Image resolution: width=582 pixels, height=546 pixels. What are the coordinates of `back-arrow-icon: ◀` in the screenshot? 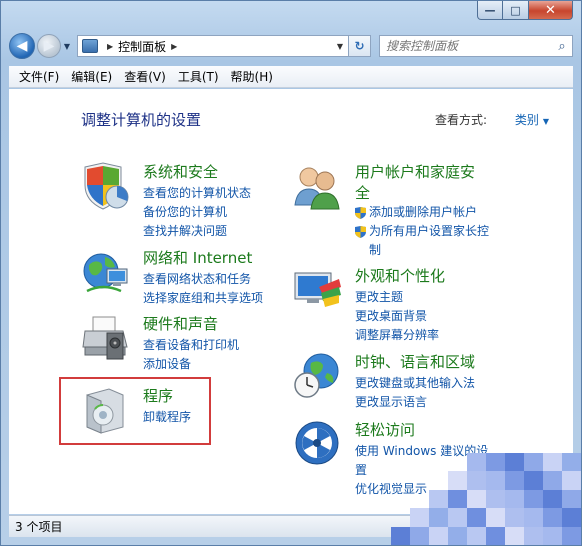 It's located at (22, 46).